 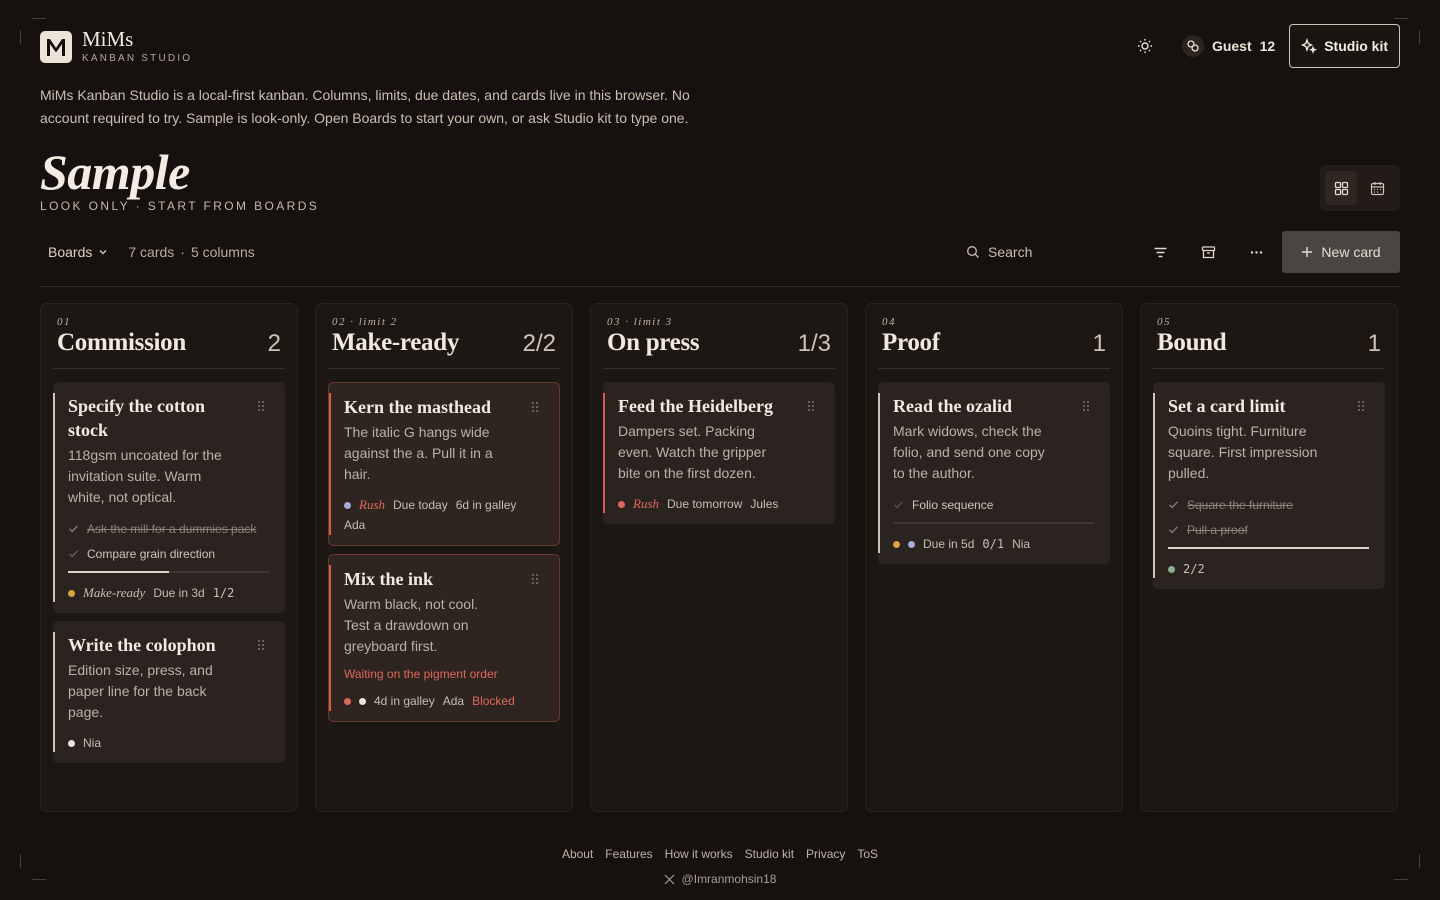 I want to click on more-icon, so click(x=1256, y=252).